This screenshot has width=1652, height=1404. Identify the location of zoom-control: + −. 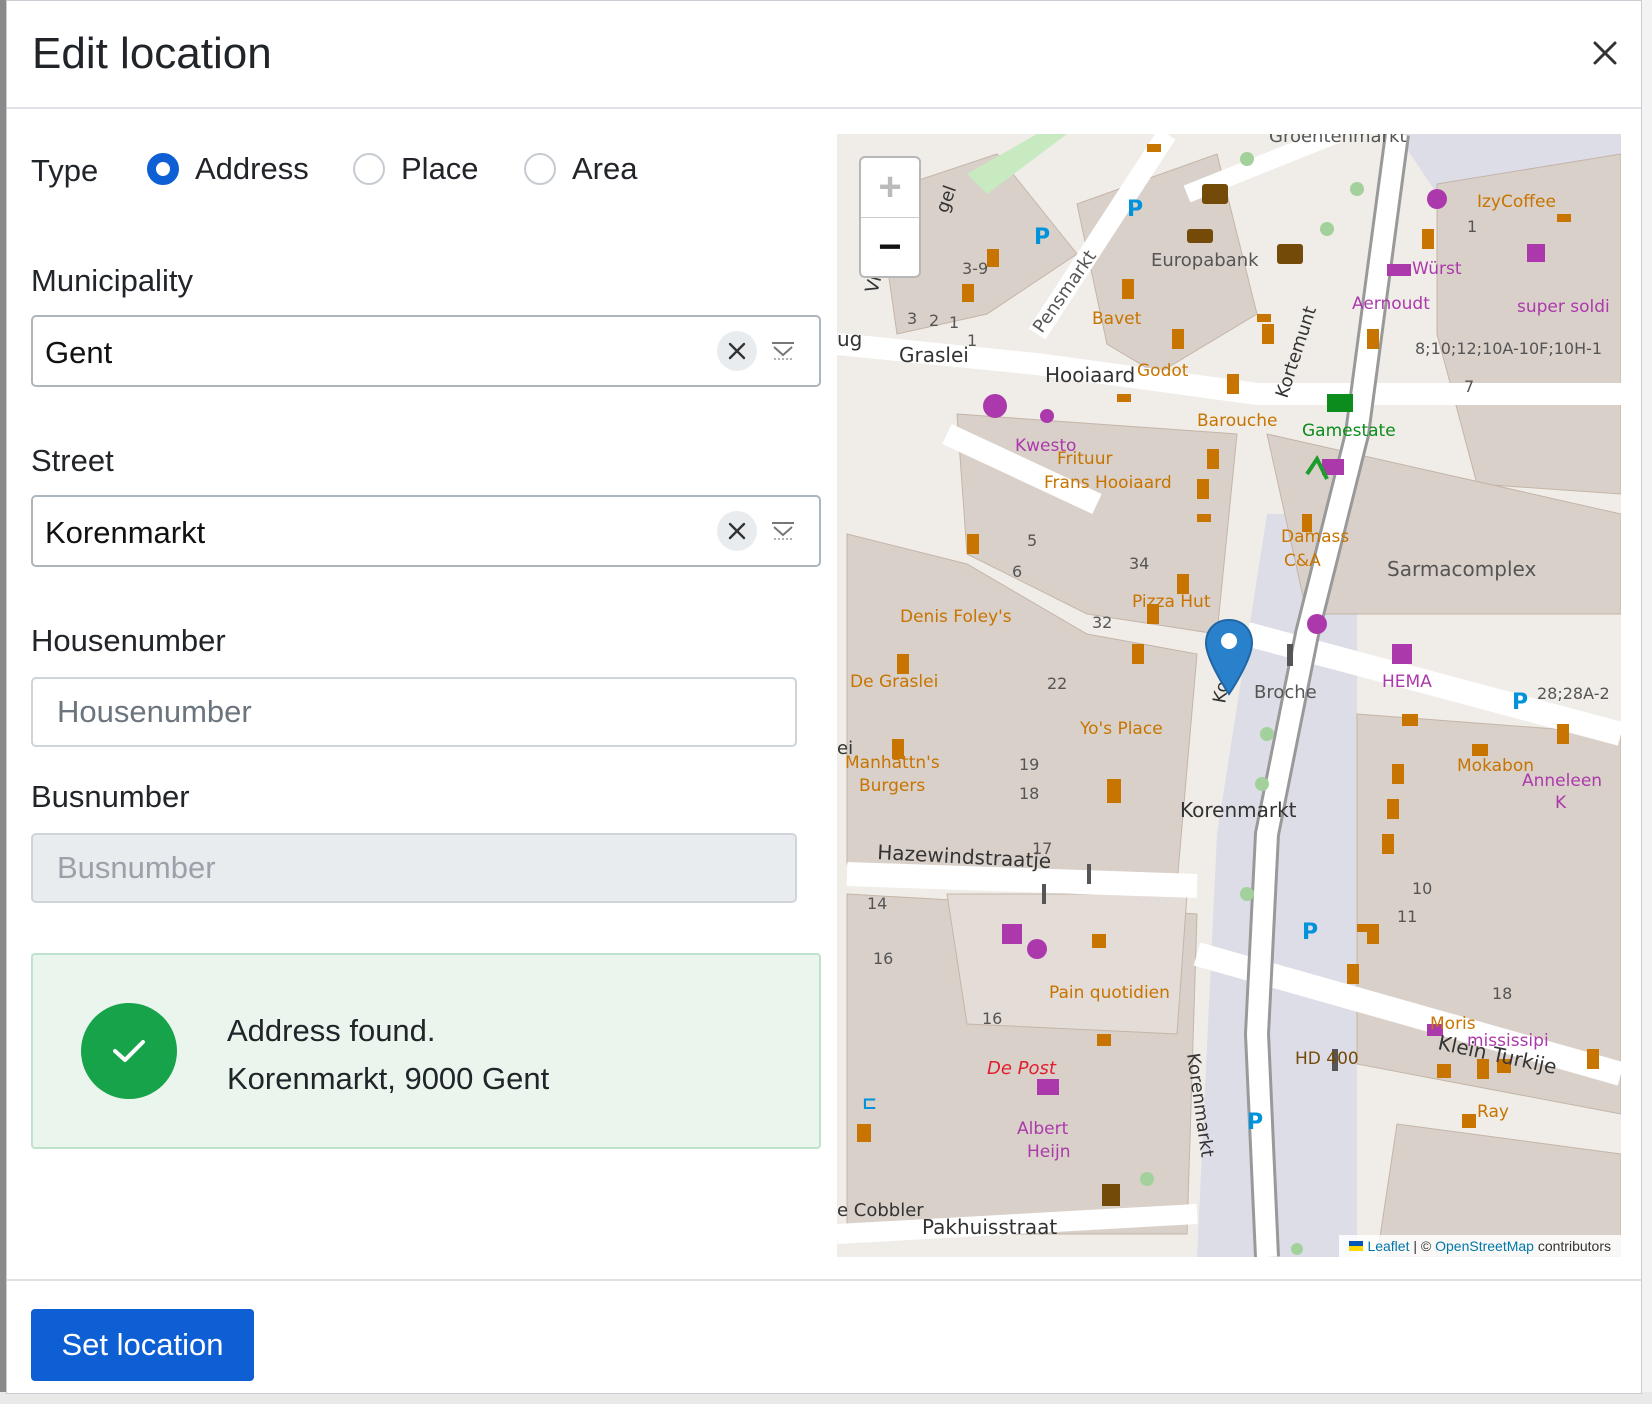
(890, 217).